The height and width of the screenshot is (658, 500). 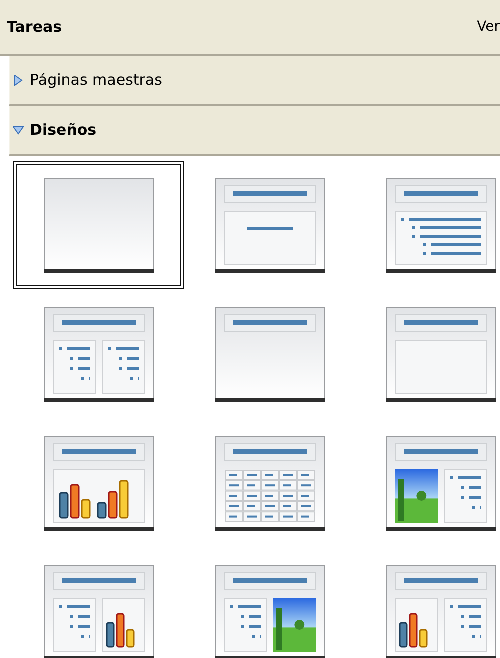 What do you see at coordinates (34, 27) in the screenshot?
I see `panel-title: Tareas` at bounding box center [34, 27].